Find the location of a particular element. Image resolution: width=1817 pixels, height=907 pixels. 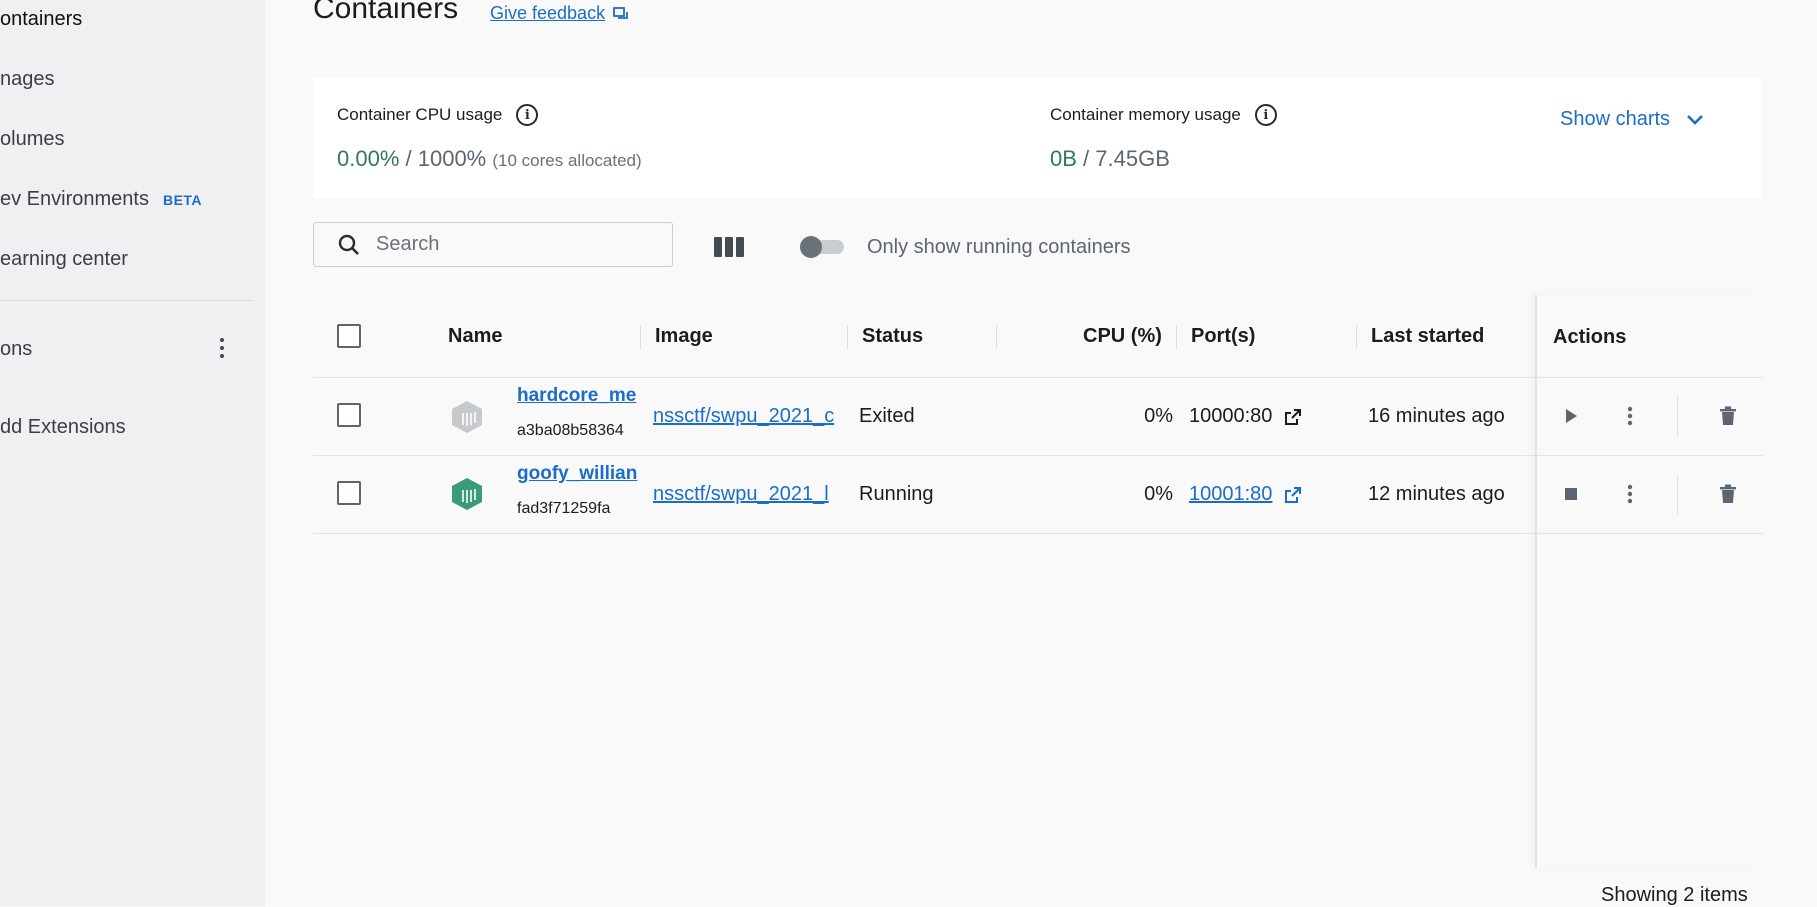

memory-info-icon: i is located at coordinates (1265, 115).